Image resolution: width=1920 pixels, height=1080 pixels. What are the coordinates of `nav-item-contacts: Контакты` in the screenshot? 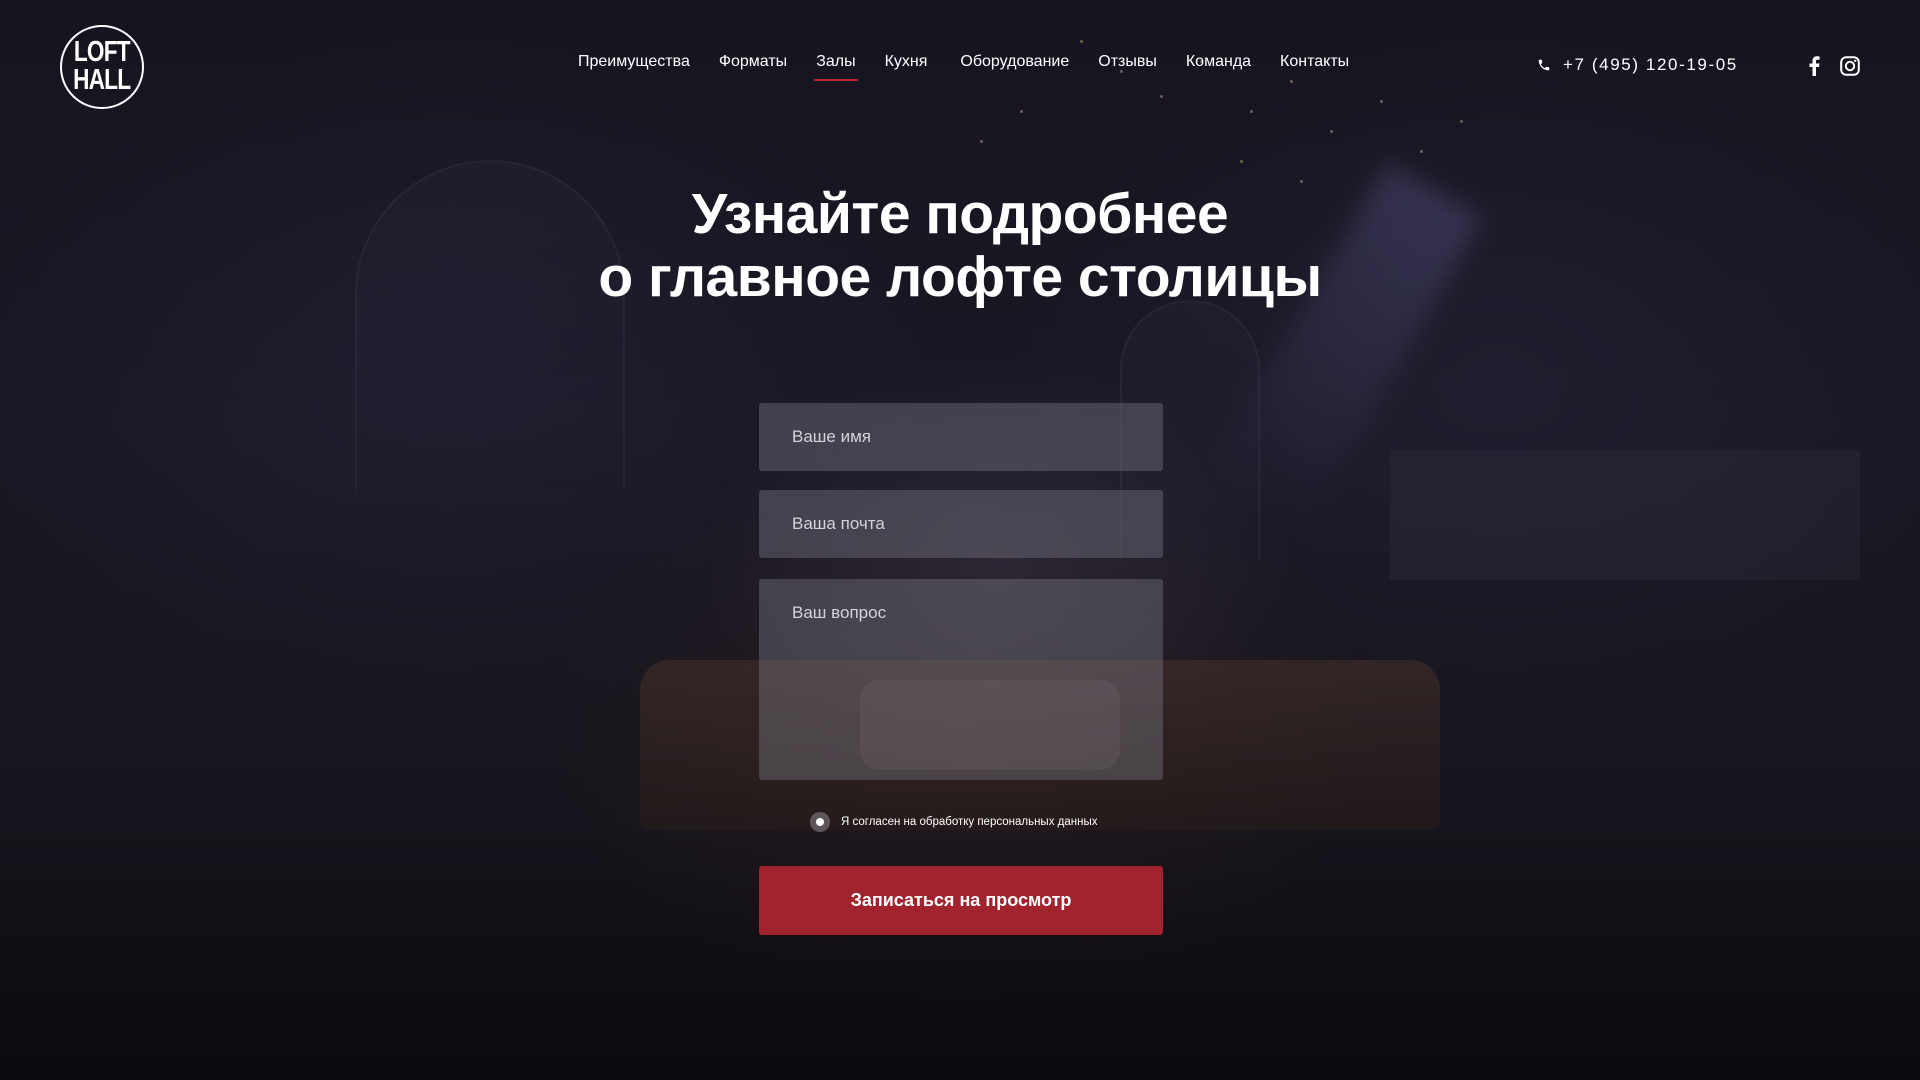 It's located at (1314, 65).